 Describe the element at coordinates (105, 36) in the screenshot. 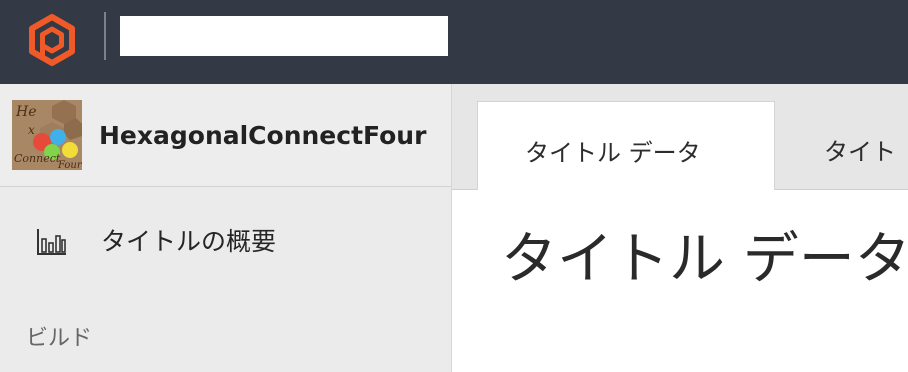

I see `topbar-divider` at that location.